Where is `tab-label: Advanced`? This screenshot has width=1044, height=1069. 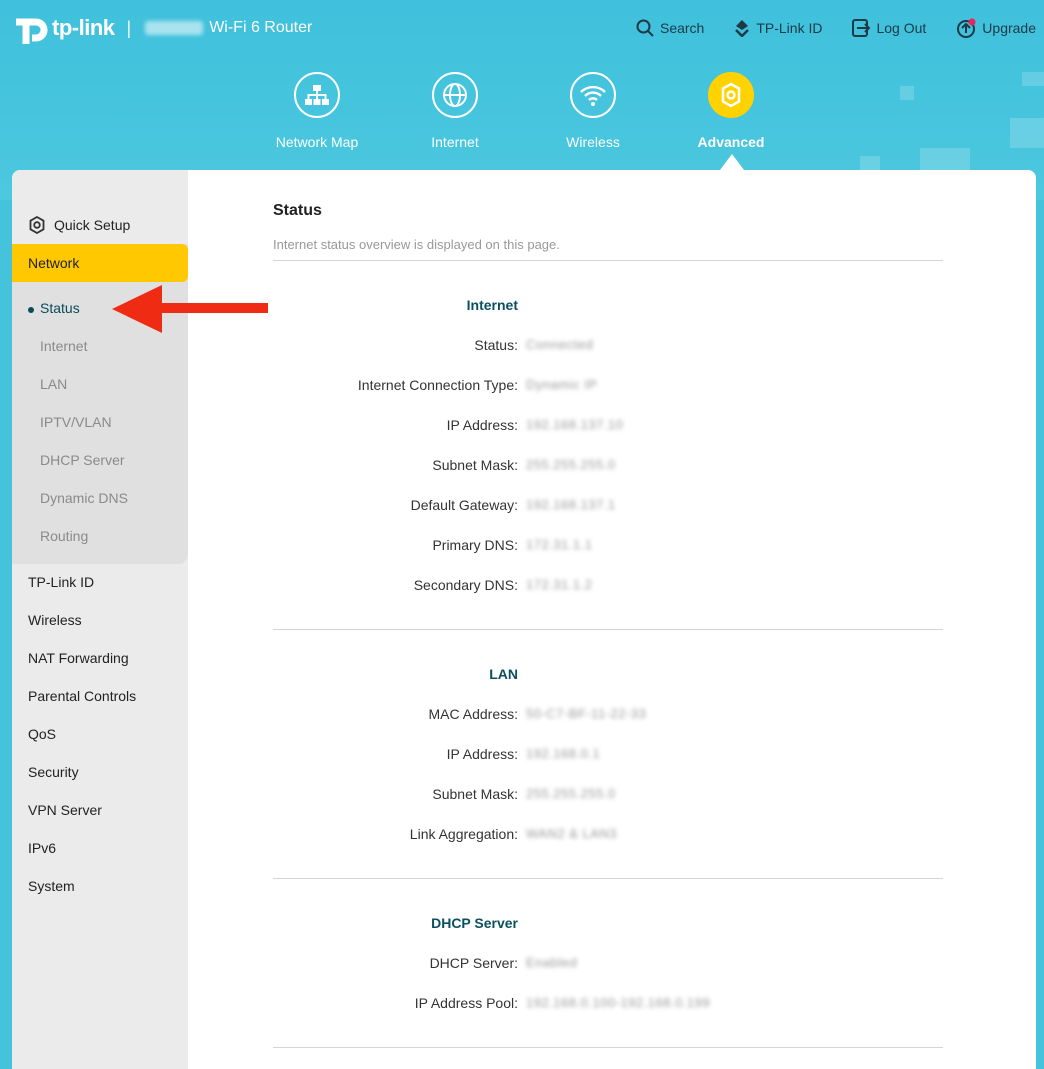
tab-label: Advanced is located at coordinates (731, 142).